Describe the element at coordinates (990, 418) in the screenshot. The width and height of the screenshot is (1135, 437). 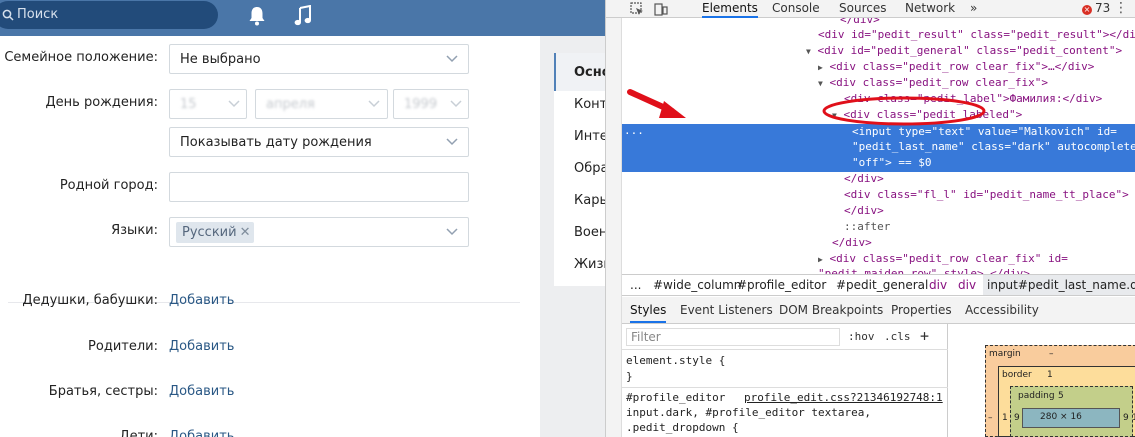
I see `margin-left-value: –` at that location.